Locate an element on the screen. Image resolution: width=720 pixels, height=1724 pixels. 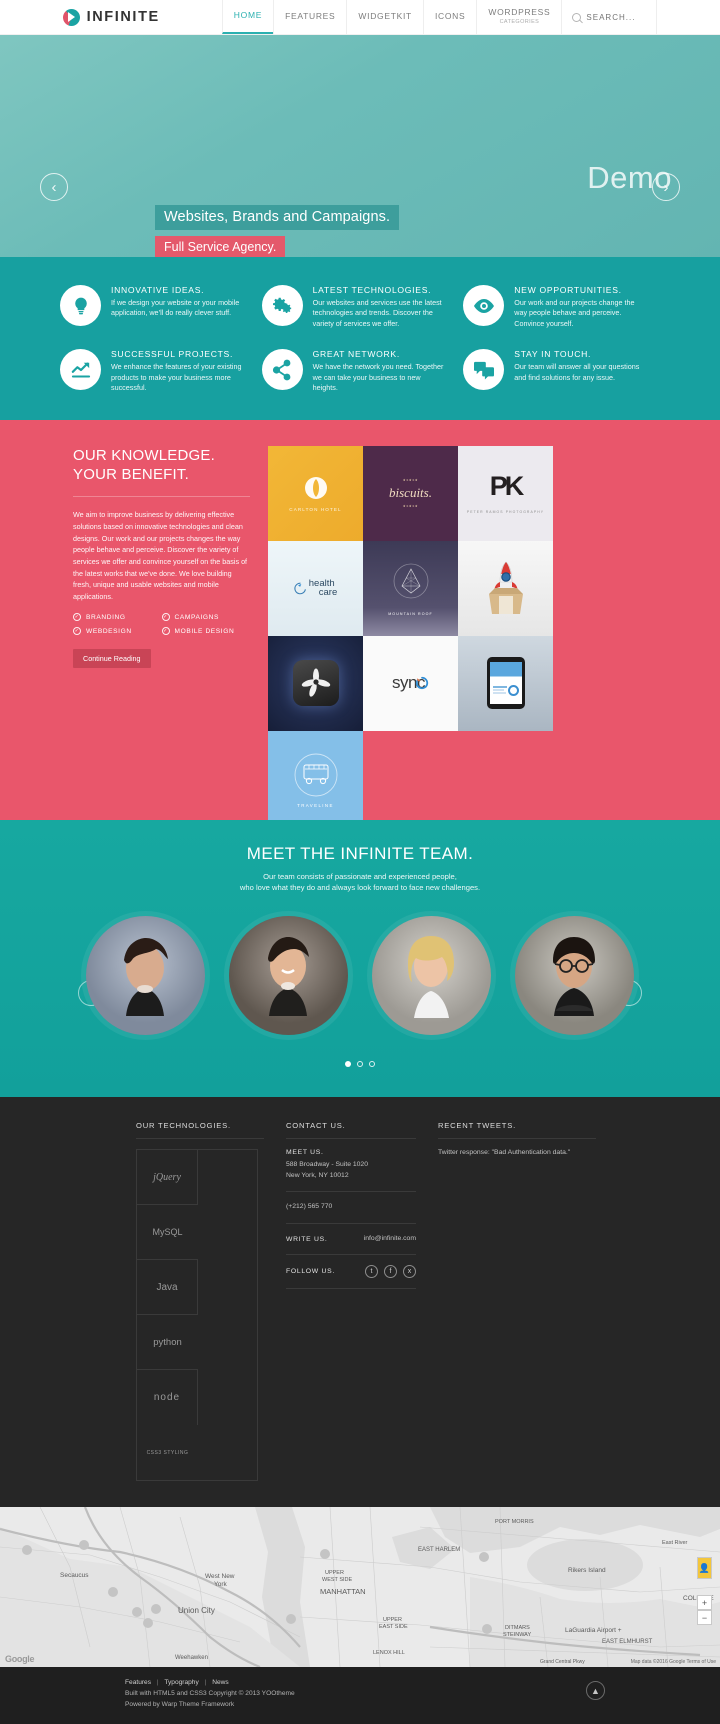
tech-java: Java is located at coordinates (167, 1288).